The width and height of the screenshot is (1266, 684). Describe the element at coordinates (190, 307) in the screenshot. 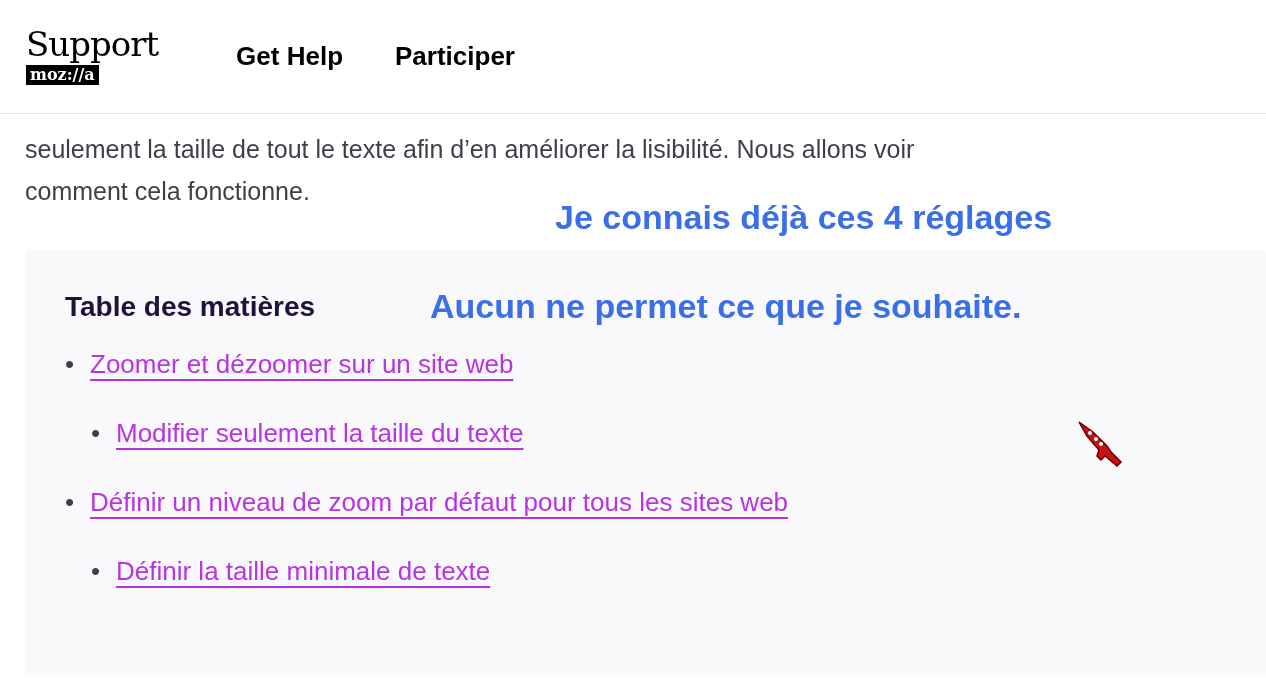

I see `toc-title: Table des matières` at that location.